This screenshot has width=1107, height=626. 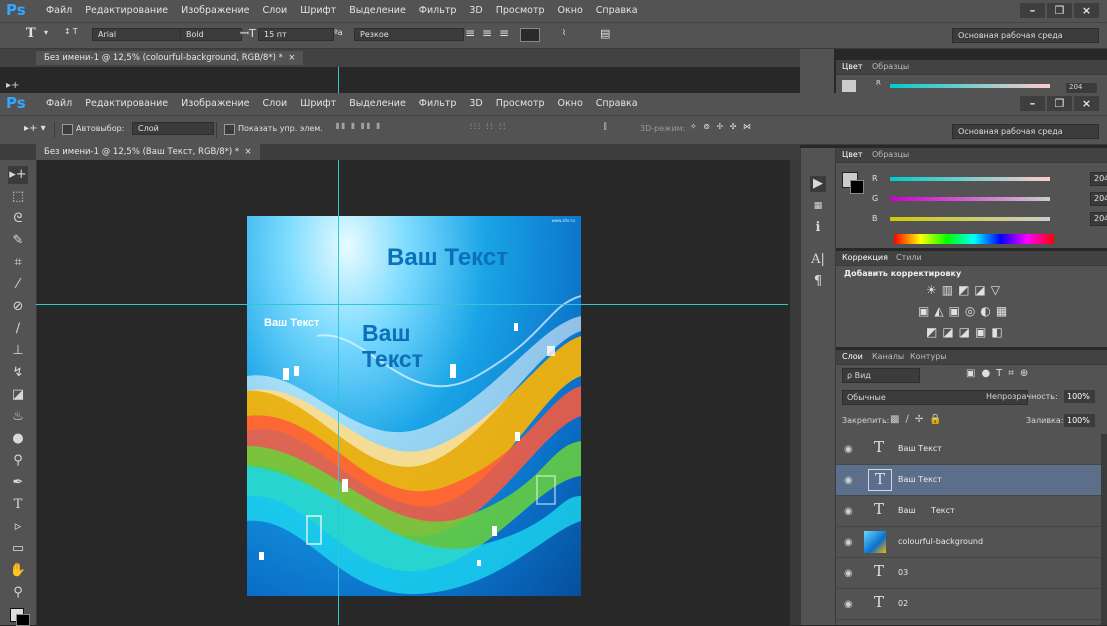 I want to click on antialias-select: Резкое, so click(x=409, y=34).